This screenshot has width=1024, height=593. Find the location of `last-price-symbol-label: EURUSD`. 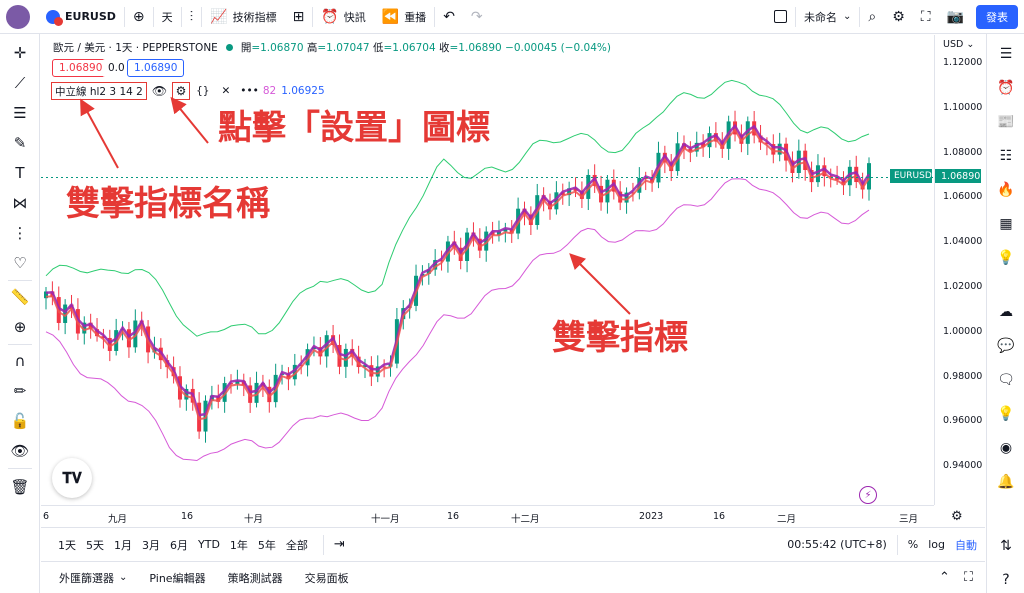

last-price-symbol-label: EURUSD is located at coordinates (911, 176).